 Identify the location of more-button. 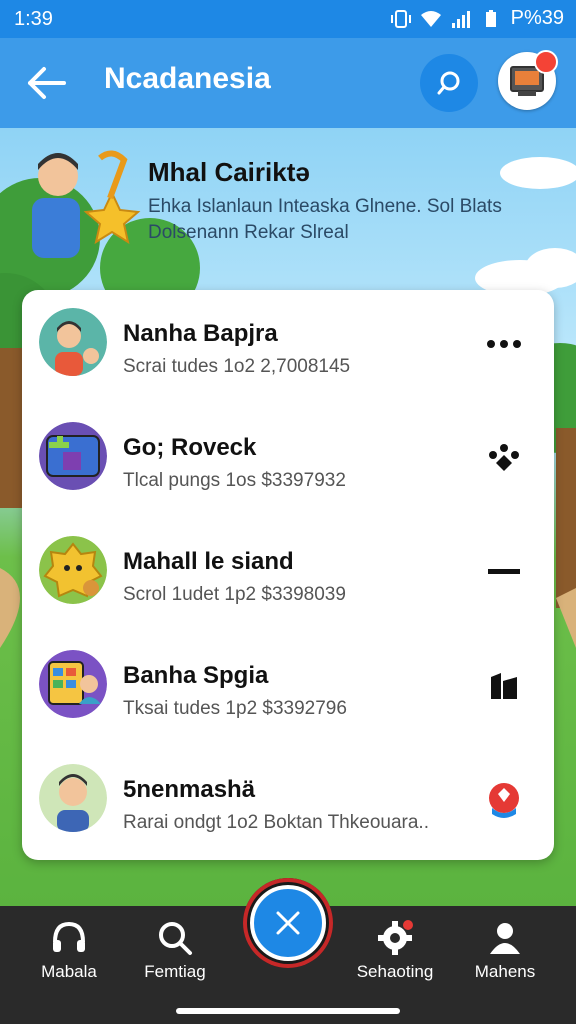
(504, 344).